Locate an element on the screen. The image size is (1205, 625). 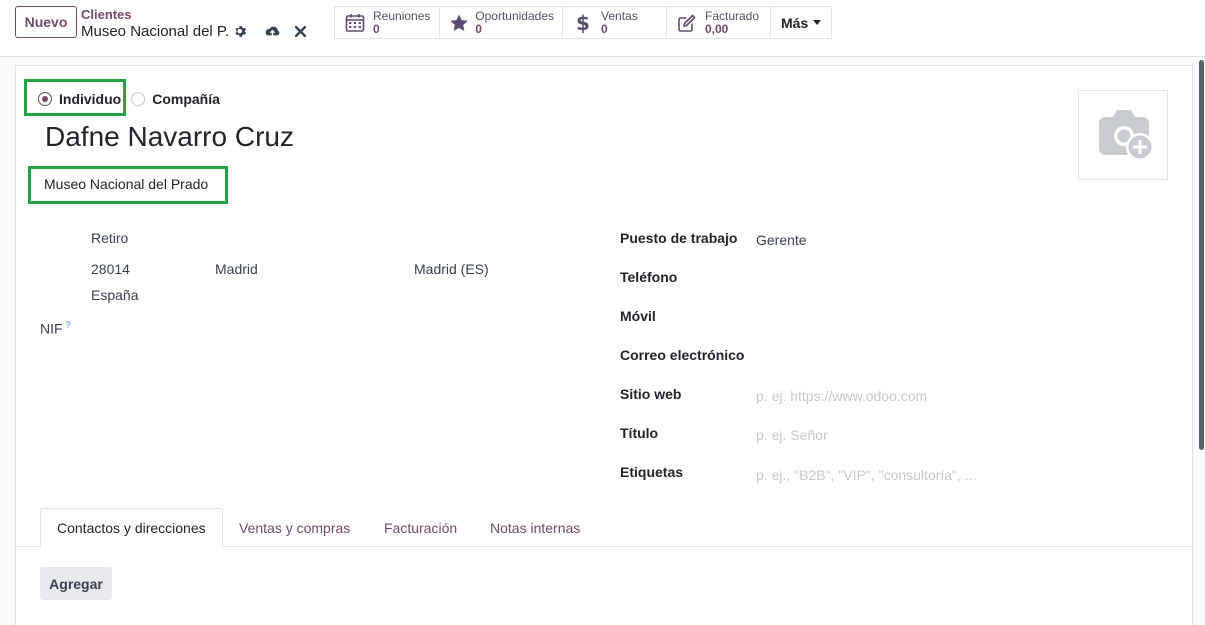
edit-invoice-icon is located at coordinates (687, 23).